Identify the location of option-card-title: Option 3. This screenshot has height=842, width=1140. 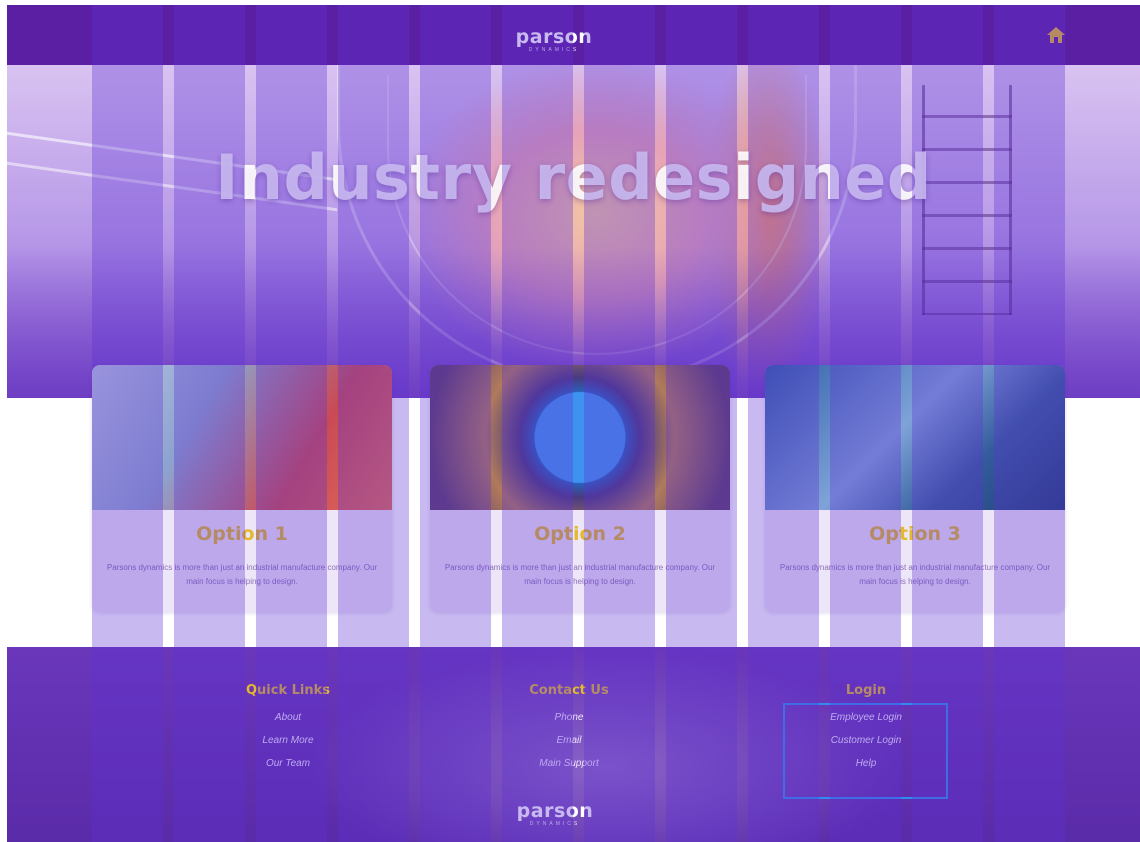
(915, 534).